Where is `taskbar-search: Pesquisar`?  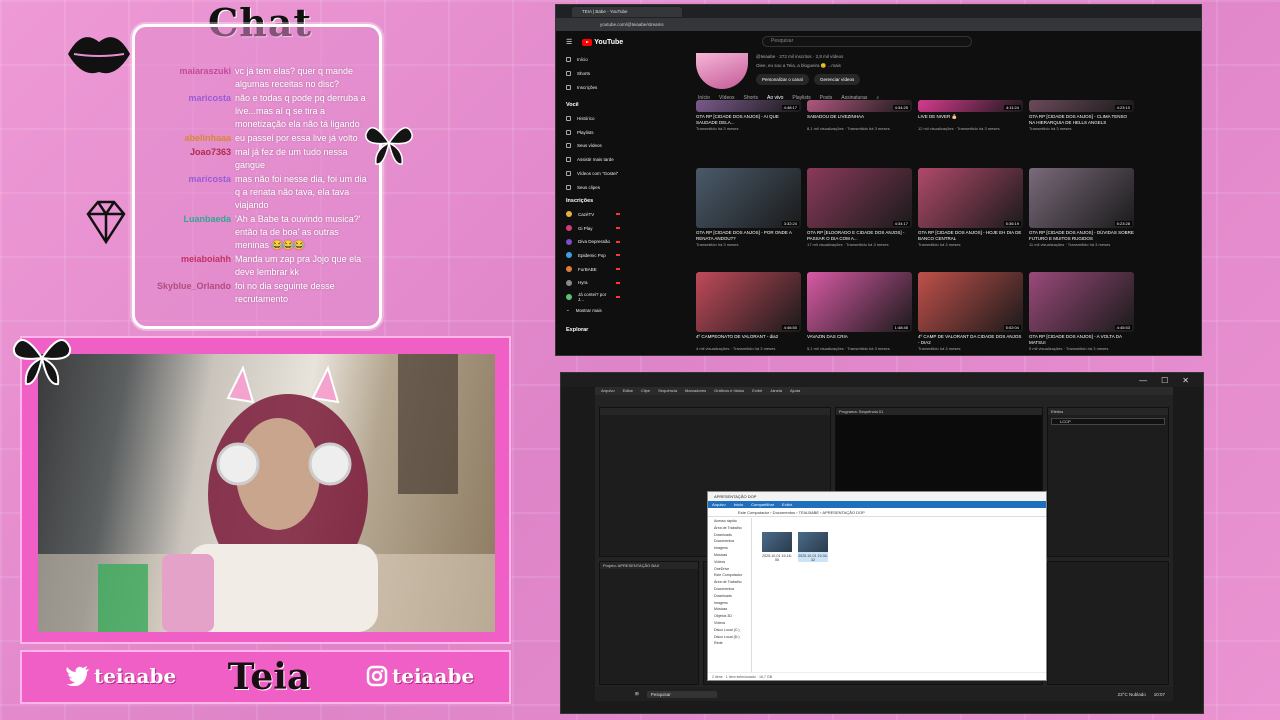
taskbar-search: Pesquisar is located at coordinates (681, 694).